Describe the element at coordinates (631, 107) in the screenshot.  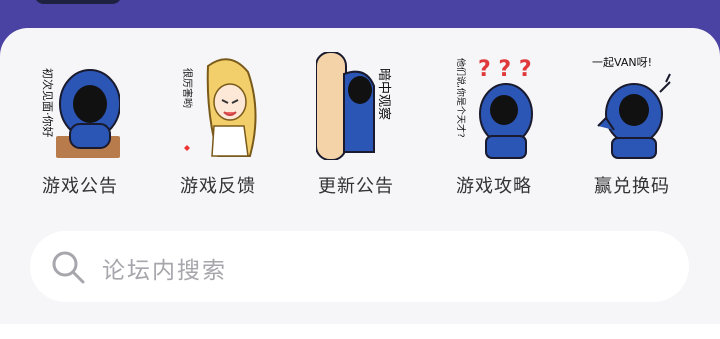
I see `waving-hooded-boy-icon: 一起VAN呀!` at that location.